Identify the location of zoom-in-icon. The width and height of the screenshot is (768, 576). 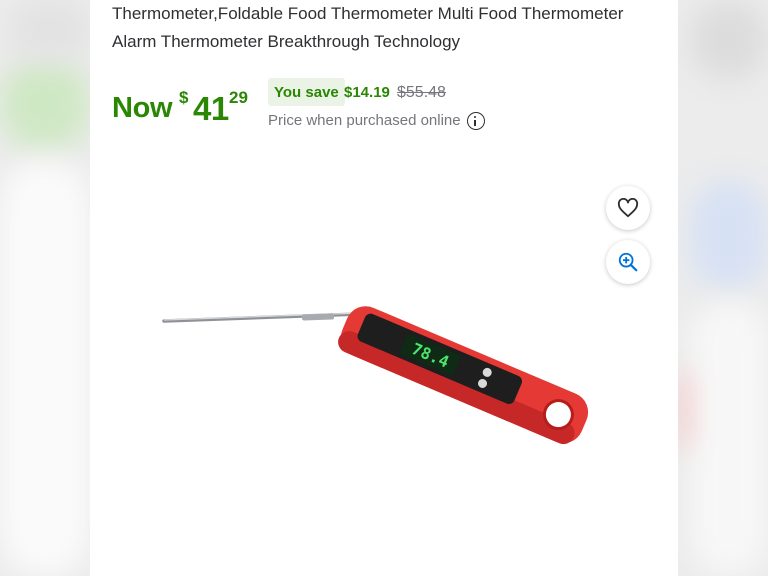
(628, 262).